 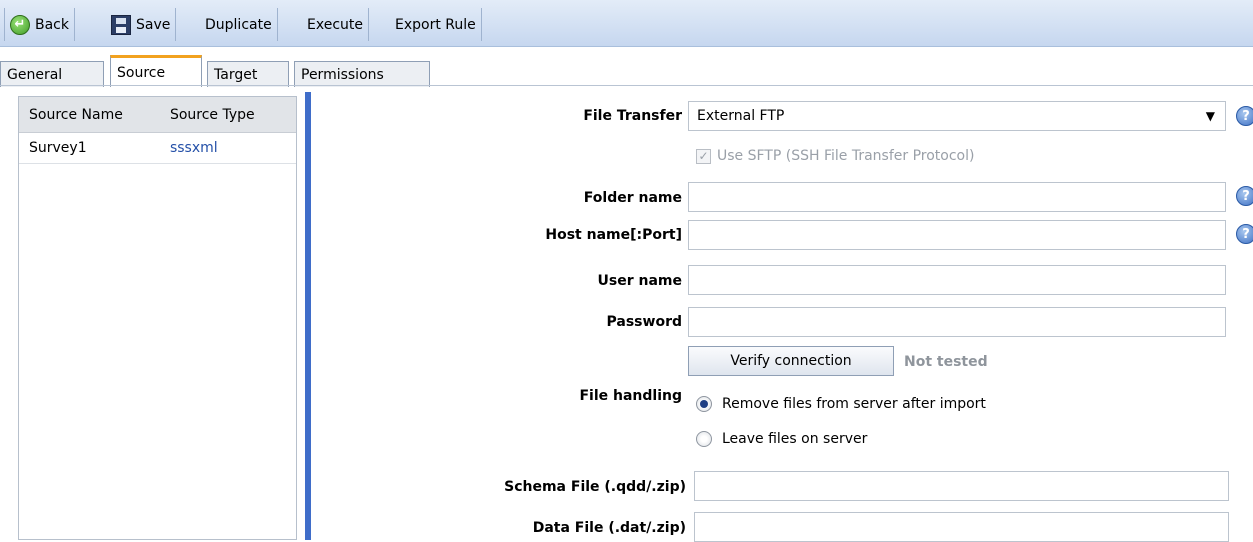 I want to click on verify-connection-button: Verify connection, so click(x=791, y=361).